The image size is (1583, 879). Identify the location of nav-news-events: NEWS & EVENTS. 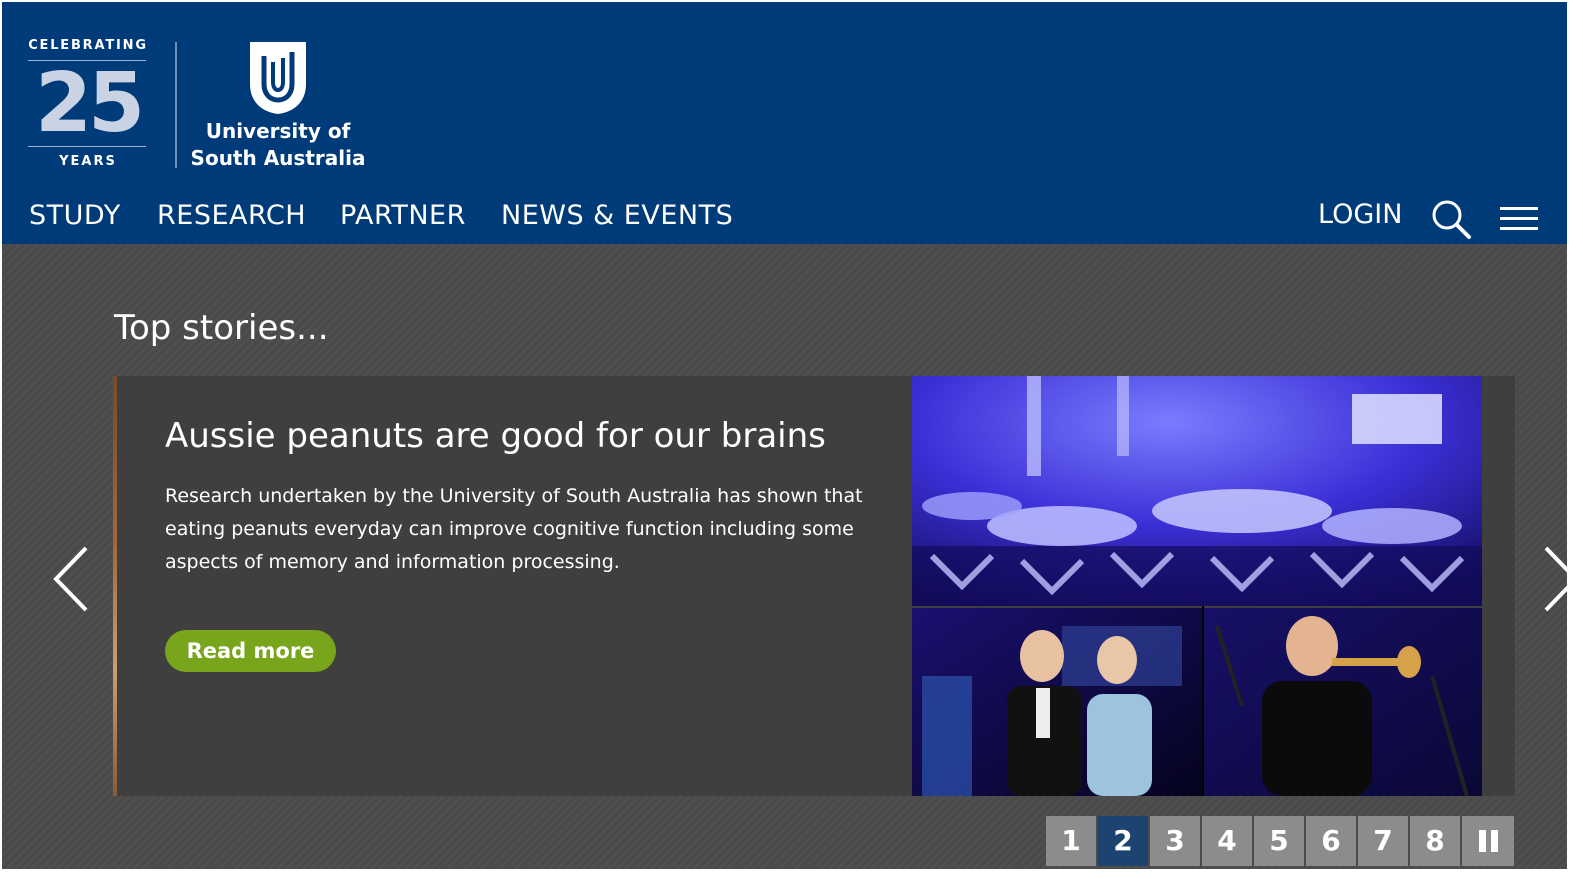
(617, 215).